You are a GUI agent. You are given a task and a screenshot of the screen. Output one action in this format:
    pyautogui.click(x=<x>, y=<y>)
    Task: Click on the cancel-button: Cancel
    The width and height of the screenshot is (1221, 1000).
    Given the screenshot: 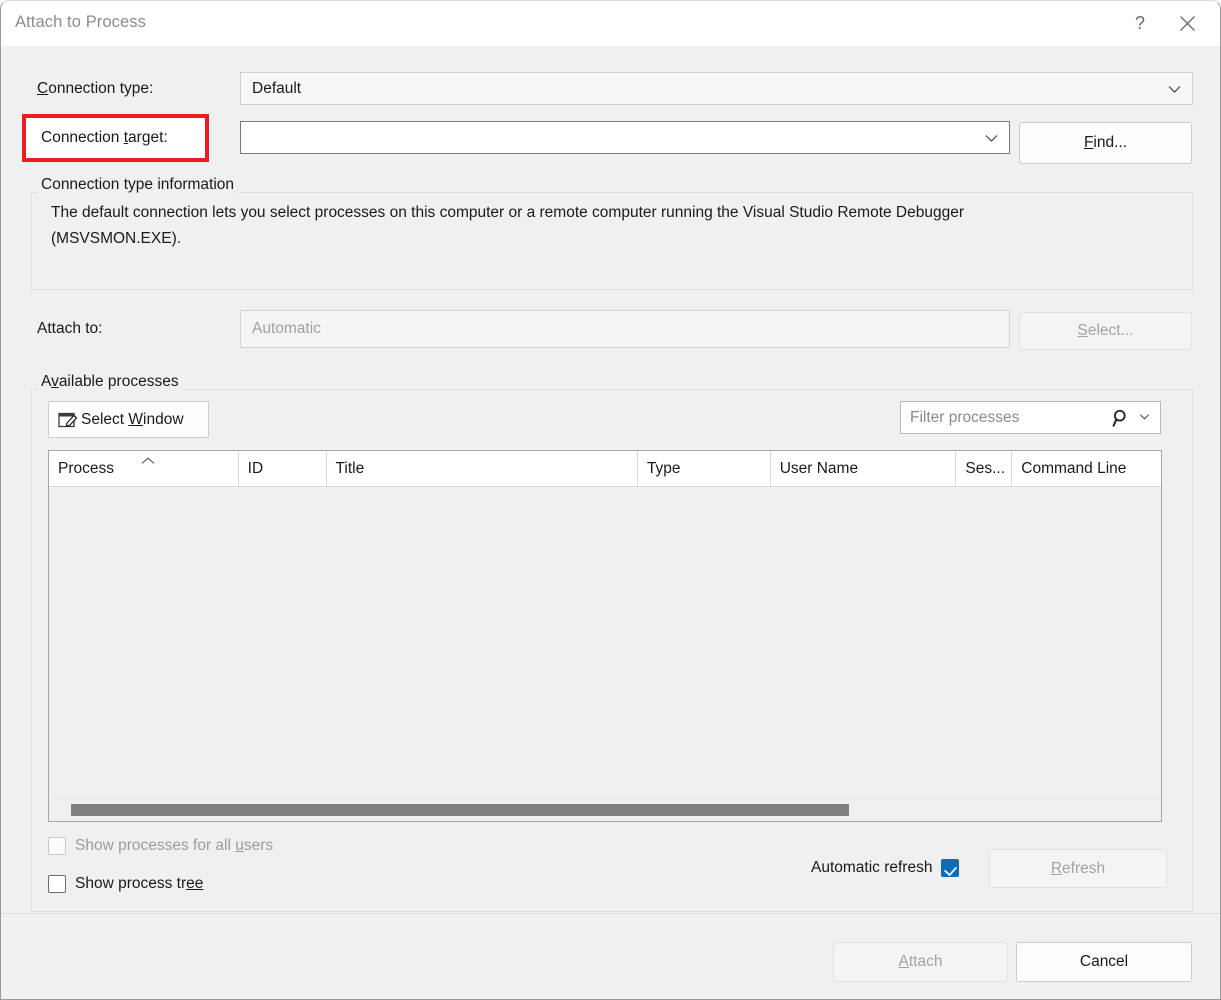 What is the action you would take?
    pyautogui.click(x=1104, y=962)
    